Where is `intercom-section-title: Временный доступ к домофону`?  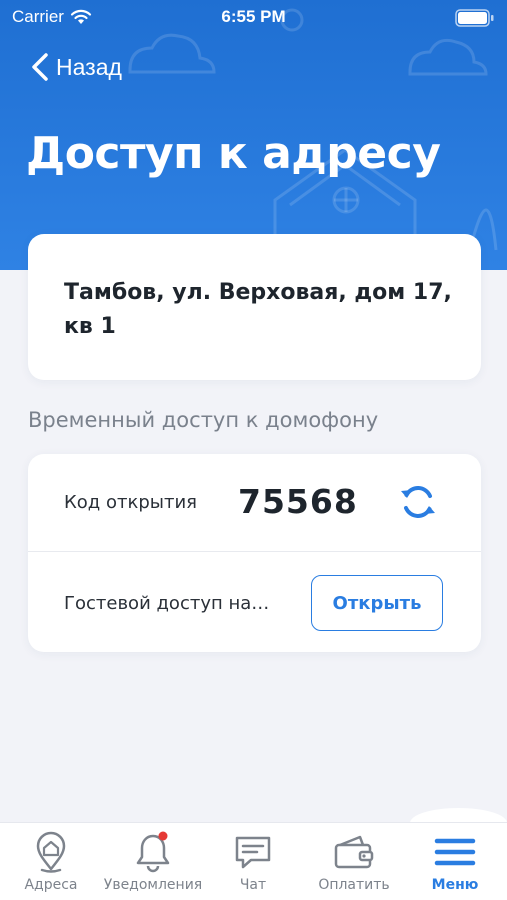 intercom-section-title: Временный доступ к домофону is located at coordinates (203, 420).